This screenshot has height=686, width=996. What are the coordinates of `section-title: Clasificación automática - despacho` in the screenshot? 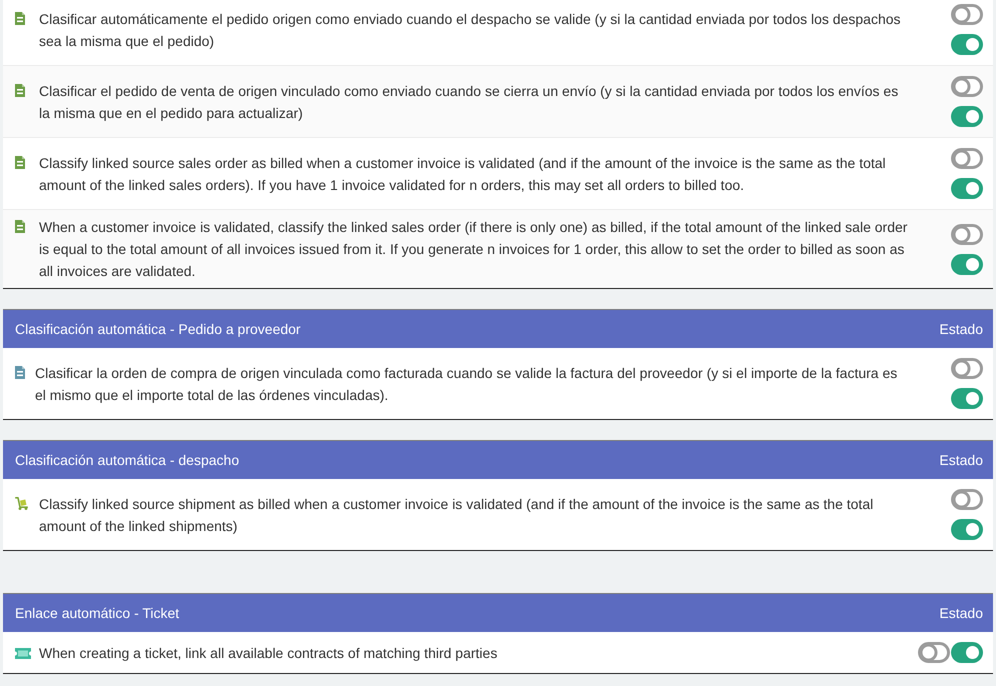 It's located at (127, 460).